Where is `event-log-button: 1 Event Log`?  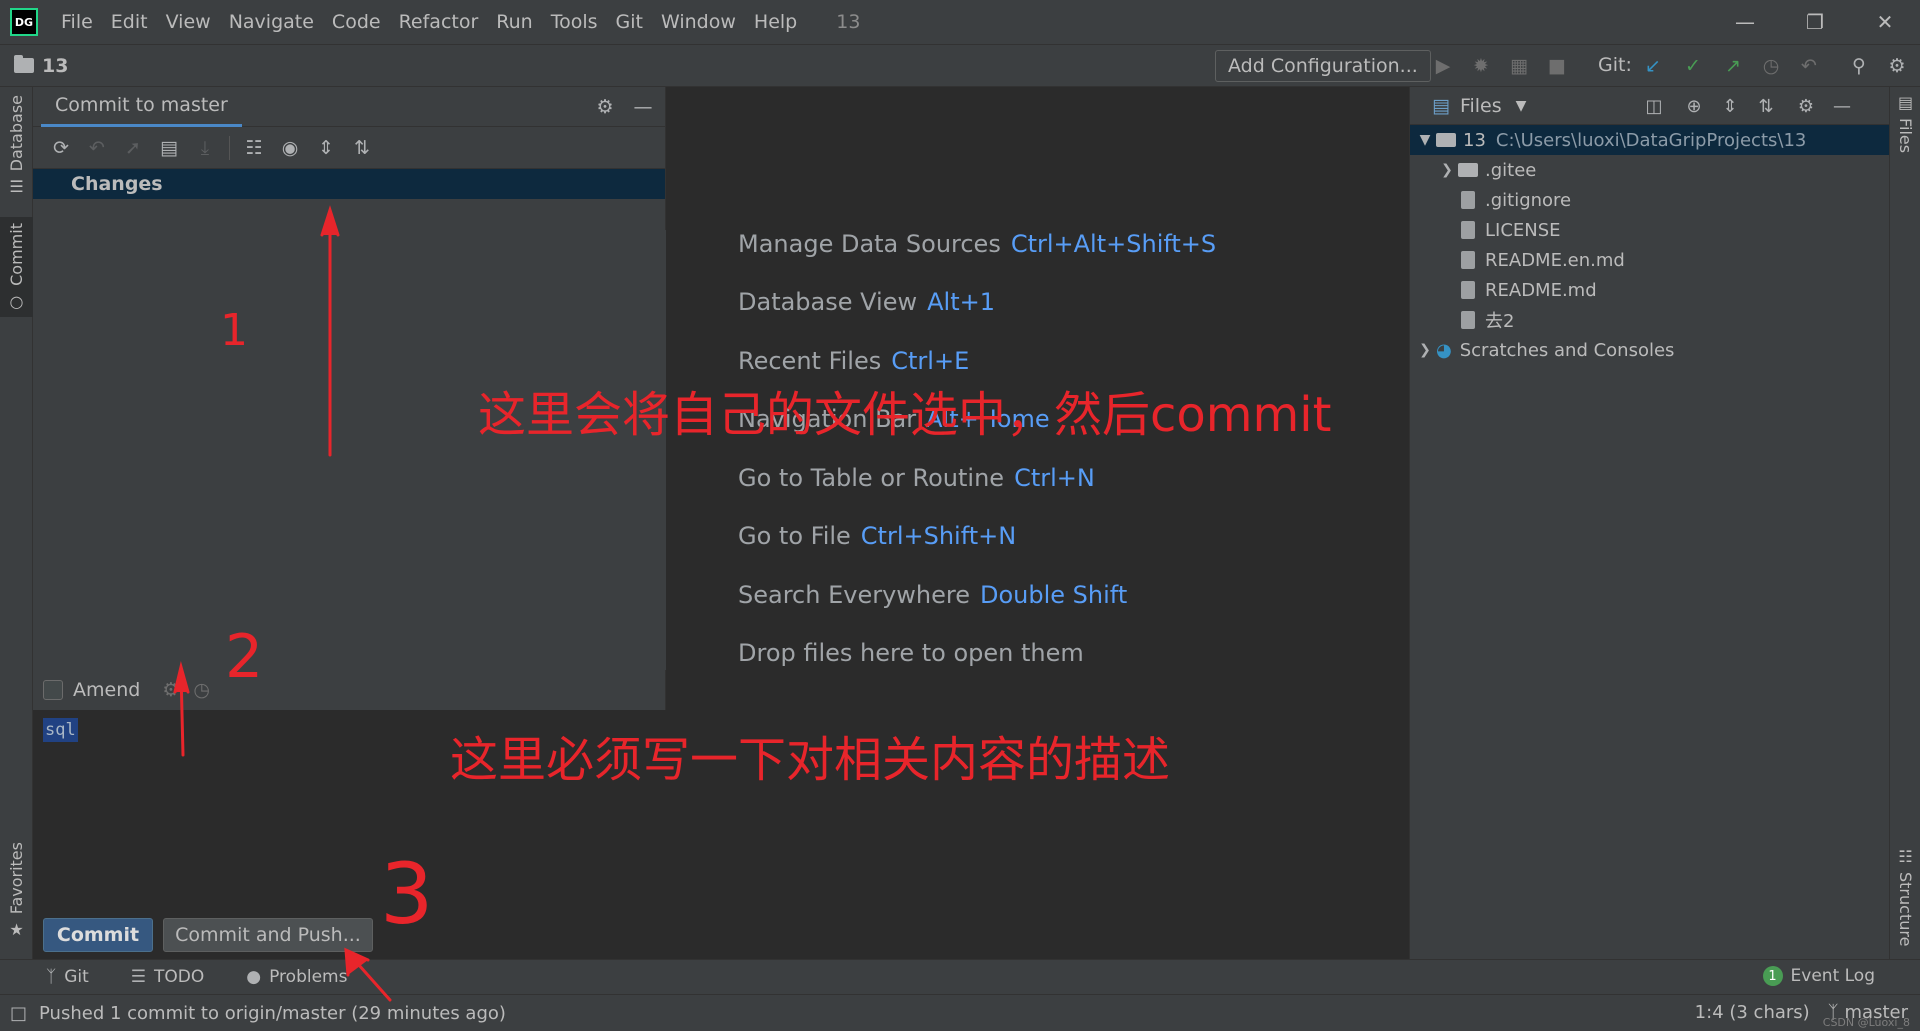
event-log-button: 1 Event Log is located at coordinates (1818, 976).